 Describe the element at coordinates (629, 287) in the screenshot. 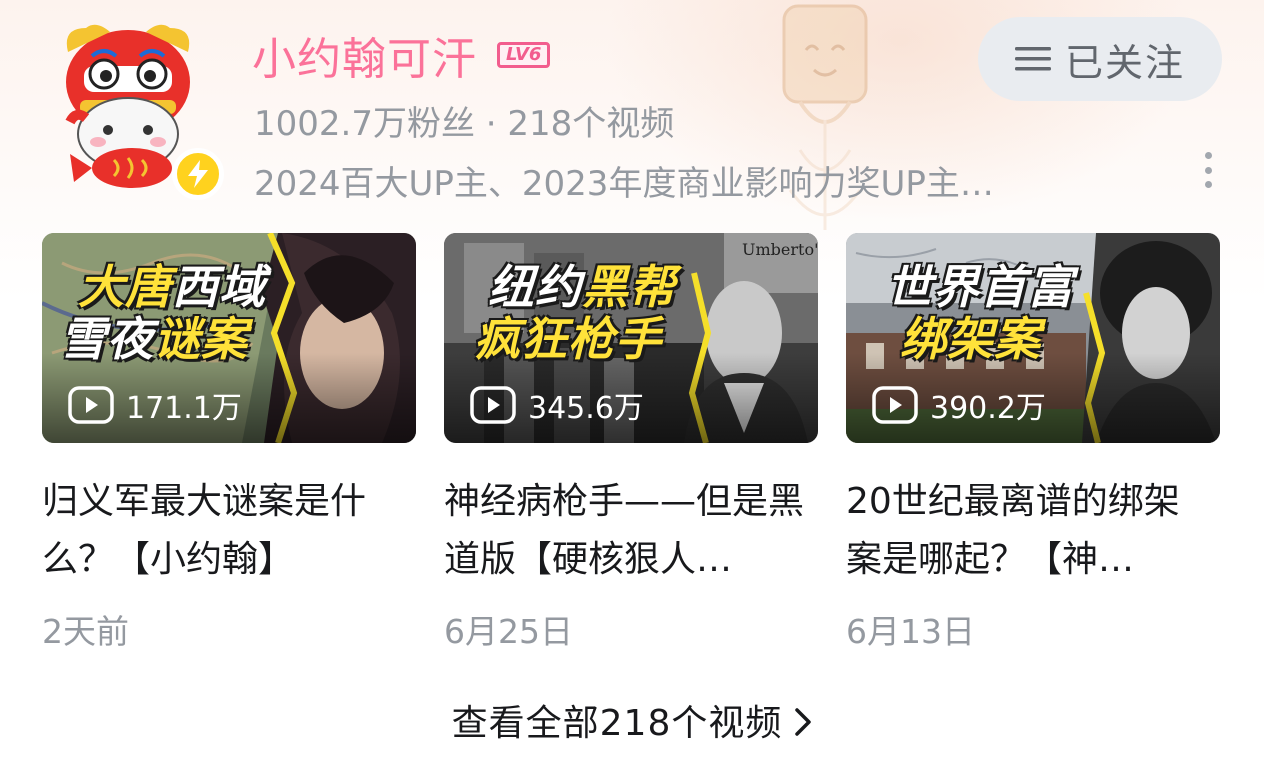

I see `thumbnail-title-text: 黑帮` at that location.